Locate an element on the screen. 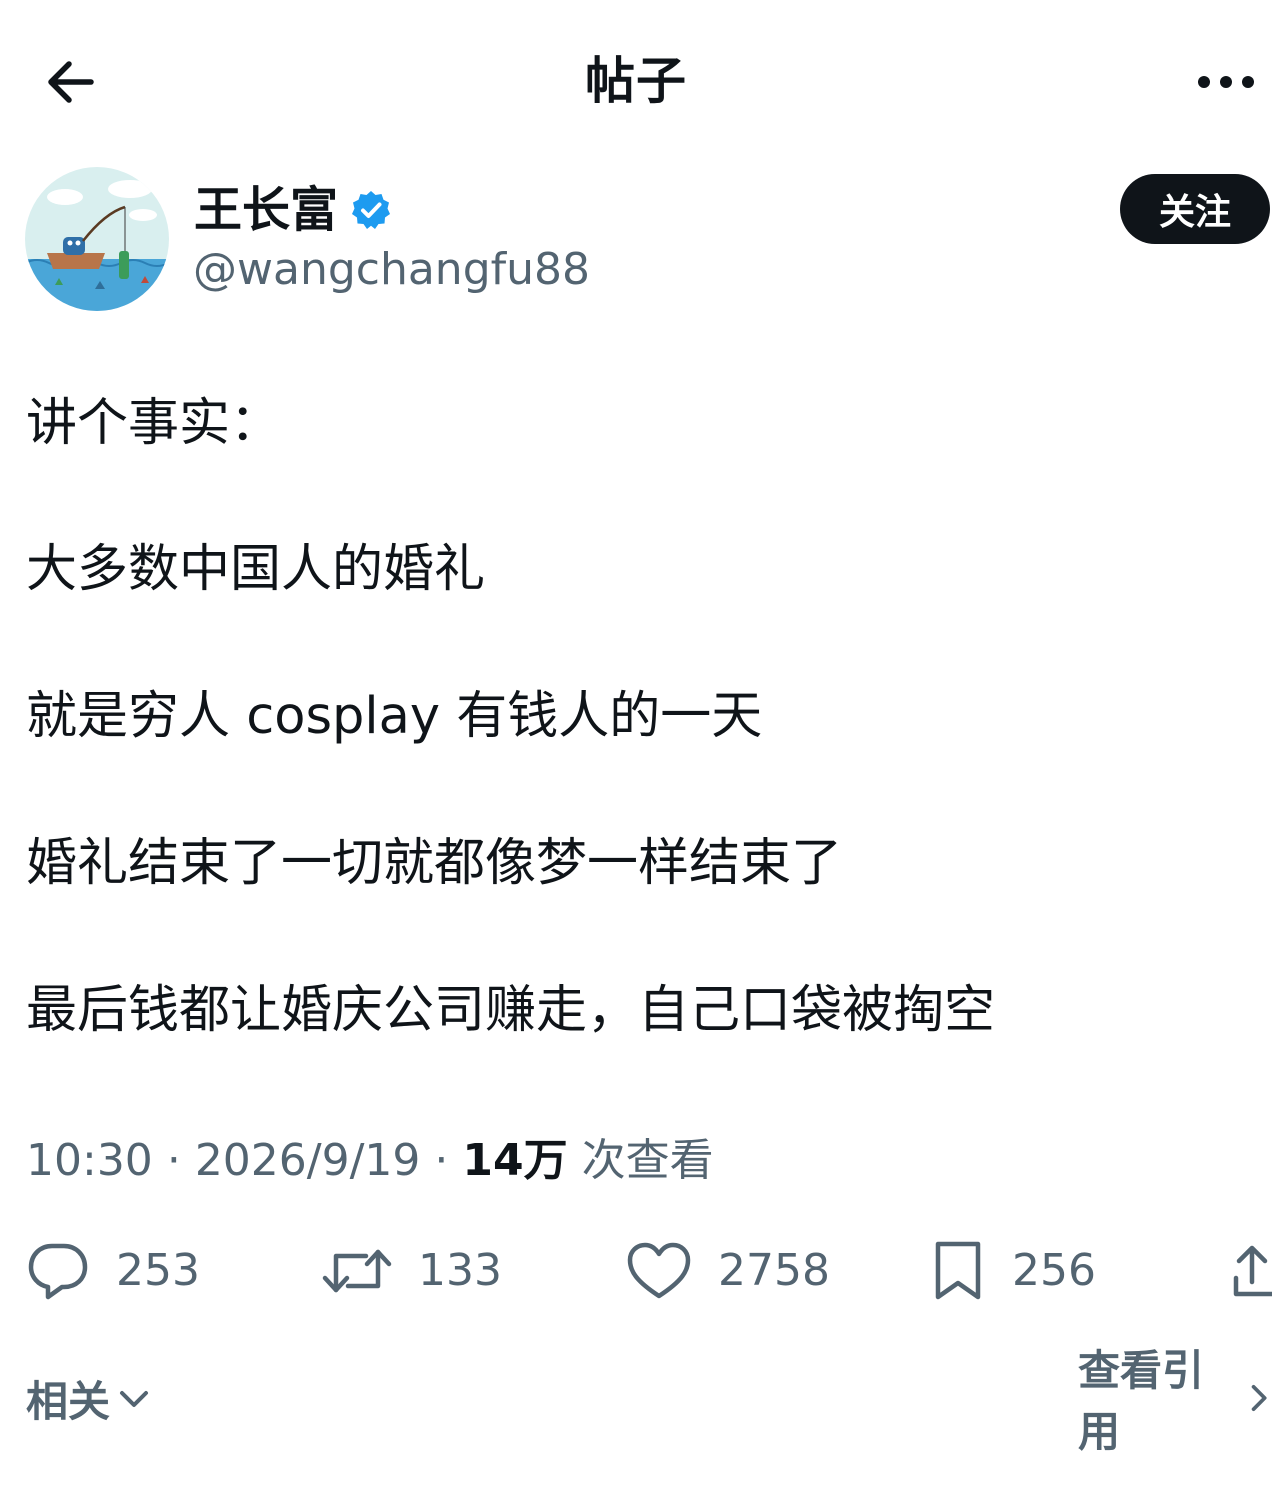 The image size is (1272, 1497). post-text-line: 就是穷人 cosplay 有钱人的一天 is located at coordinates (394, 716).